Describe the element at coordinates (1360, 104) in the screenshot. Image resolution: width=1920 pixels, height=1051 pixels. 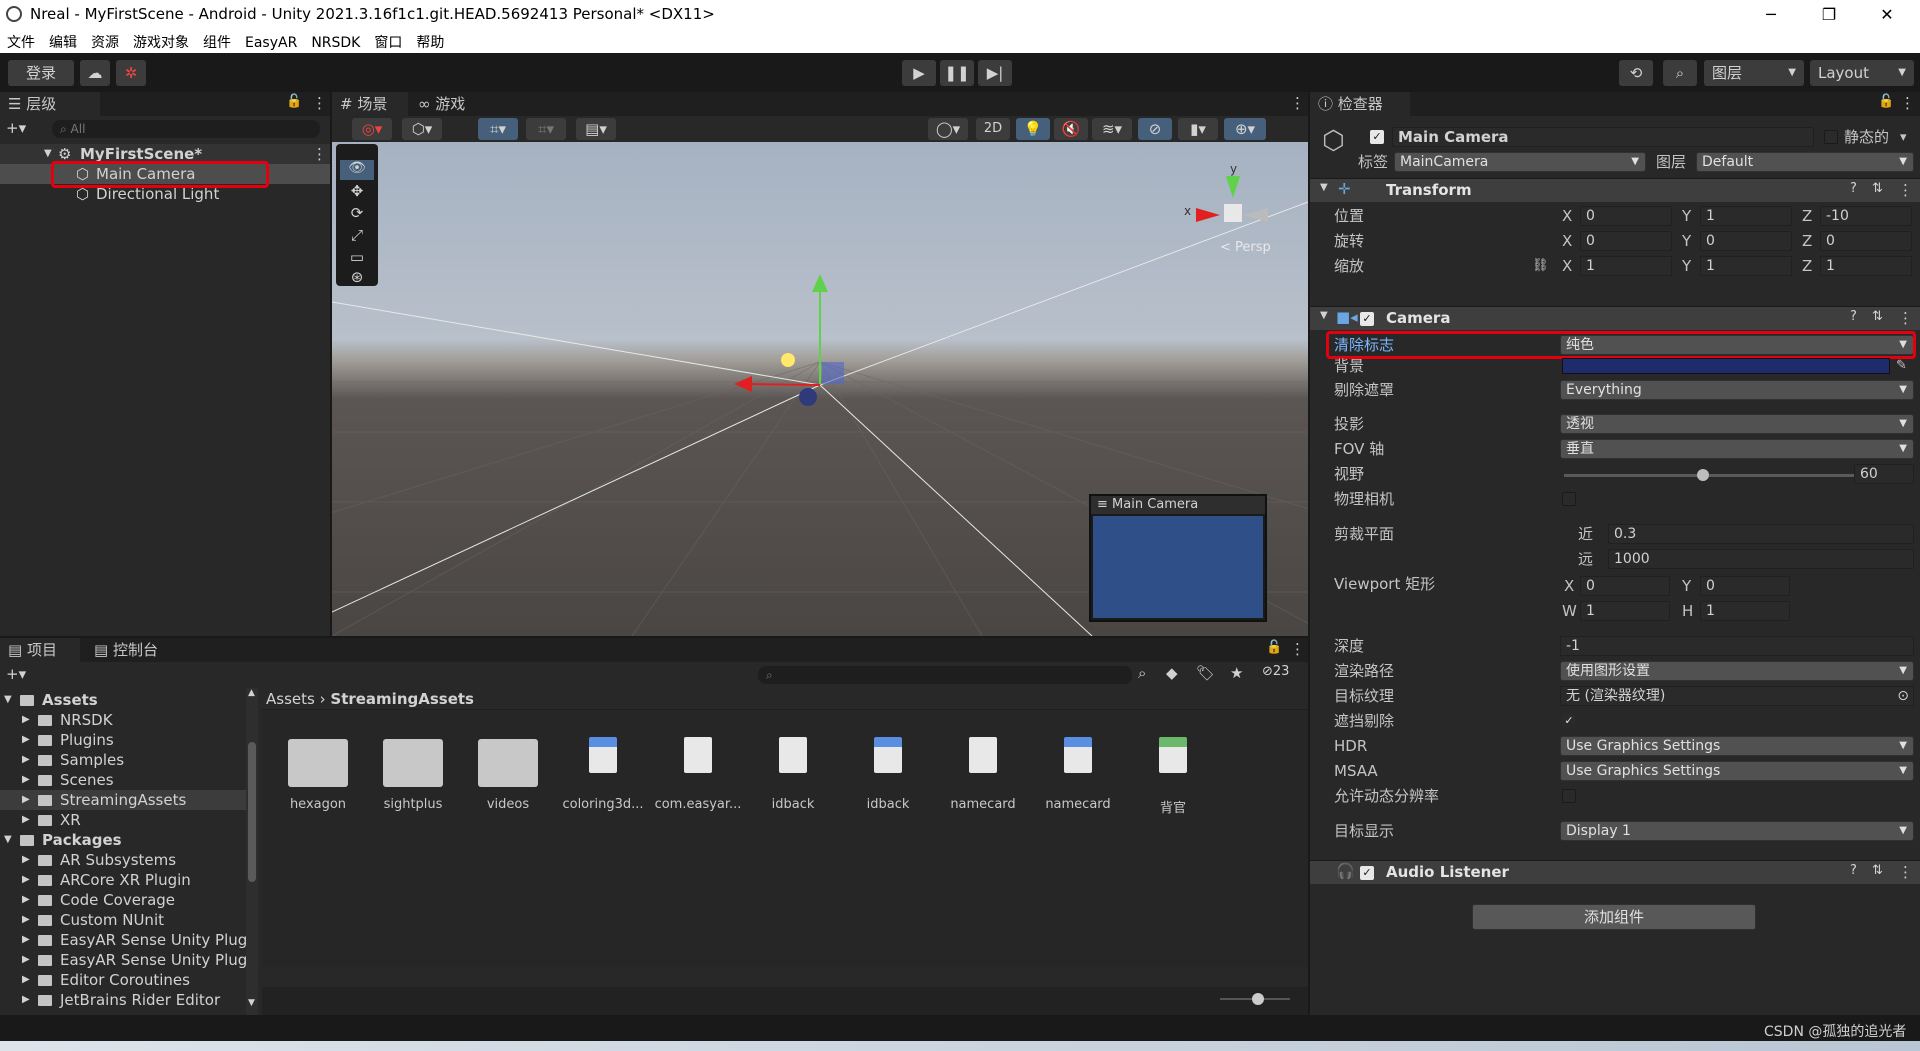
I see `tab-inspector: ⓘ 检查器` at that location.